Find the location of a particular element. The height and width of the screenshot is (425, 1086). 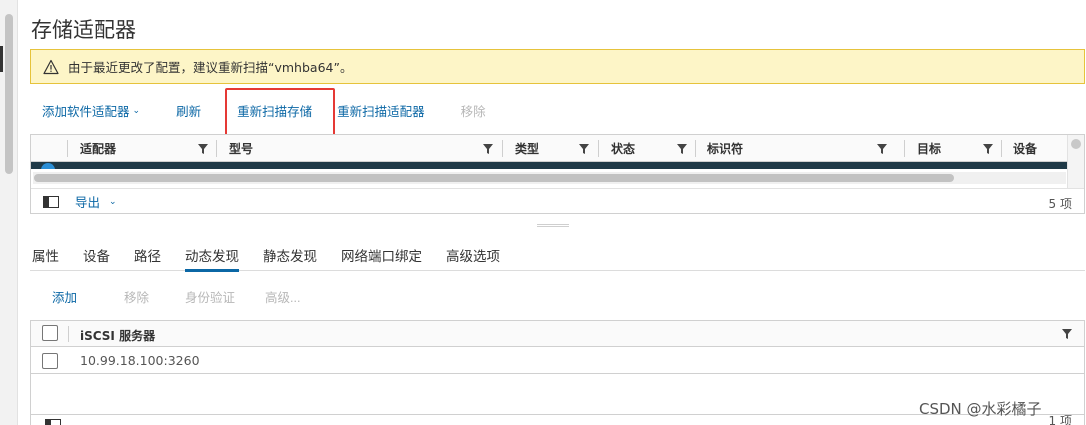

adapters-grid-footer: 导出 ⌄ 5 项 is located at coordinates (557, 201).